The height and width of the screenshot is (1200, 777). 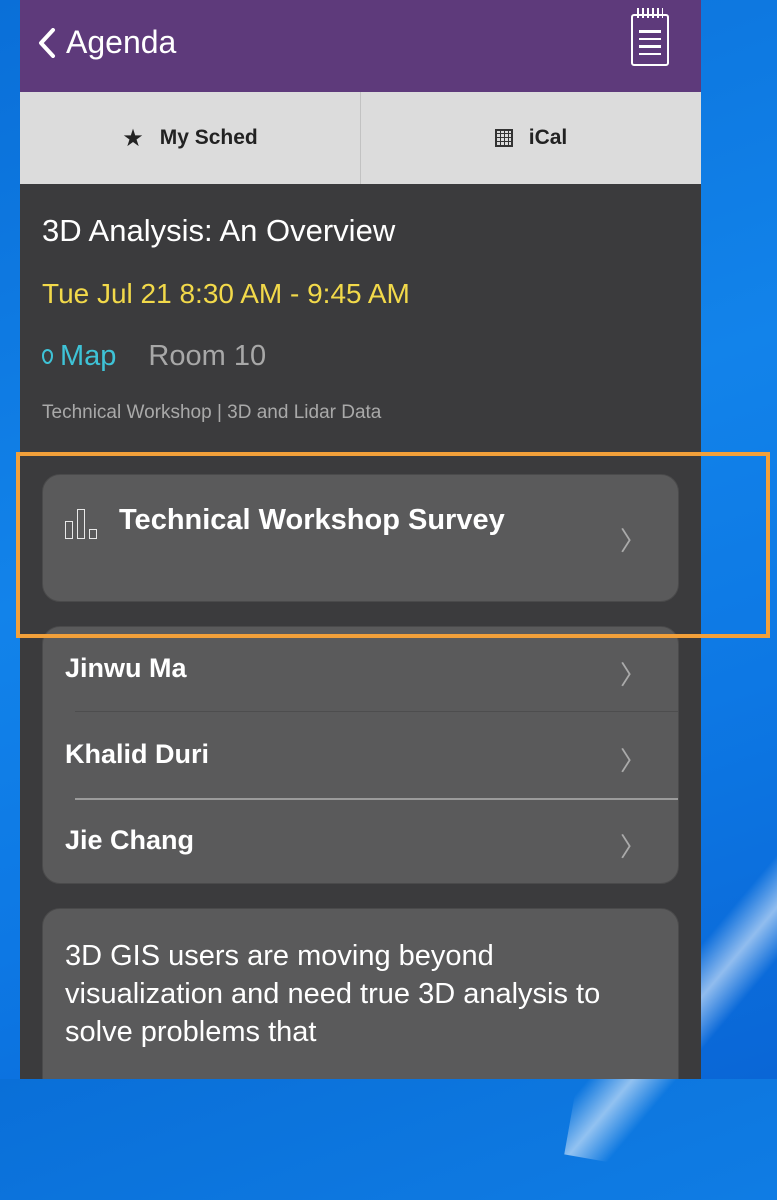 I want to click on location-row: Map Room 10, so click(x=154, y=356).